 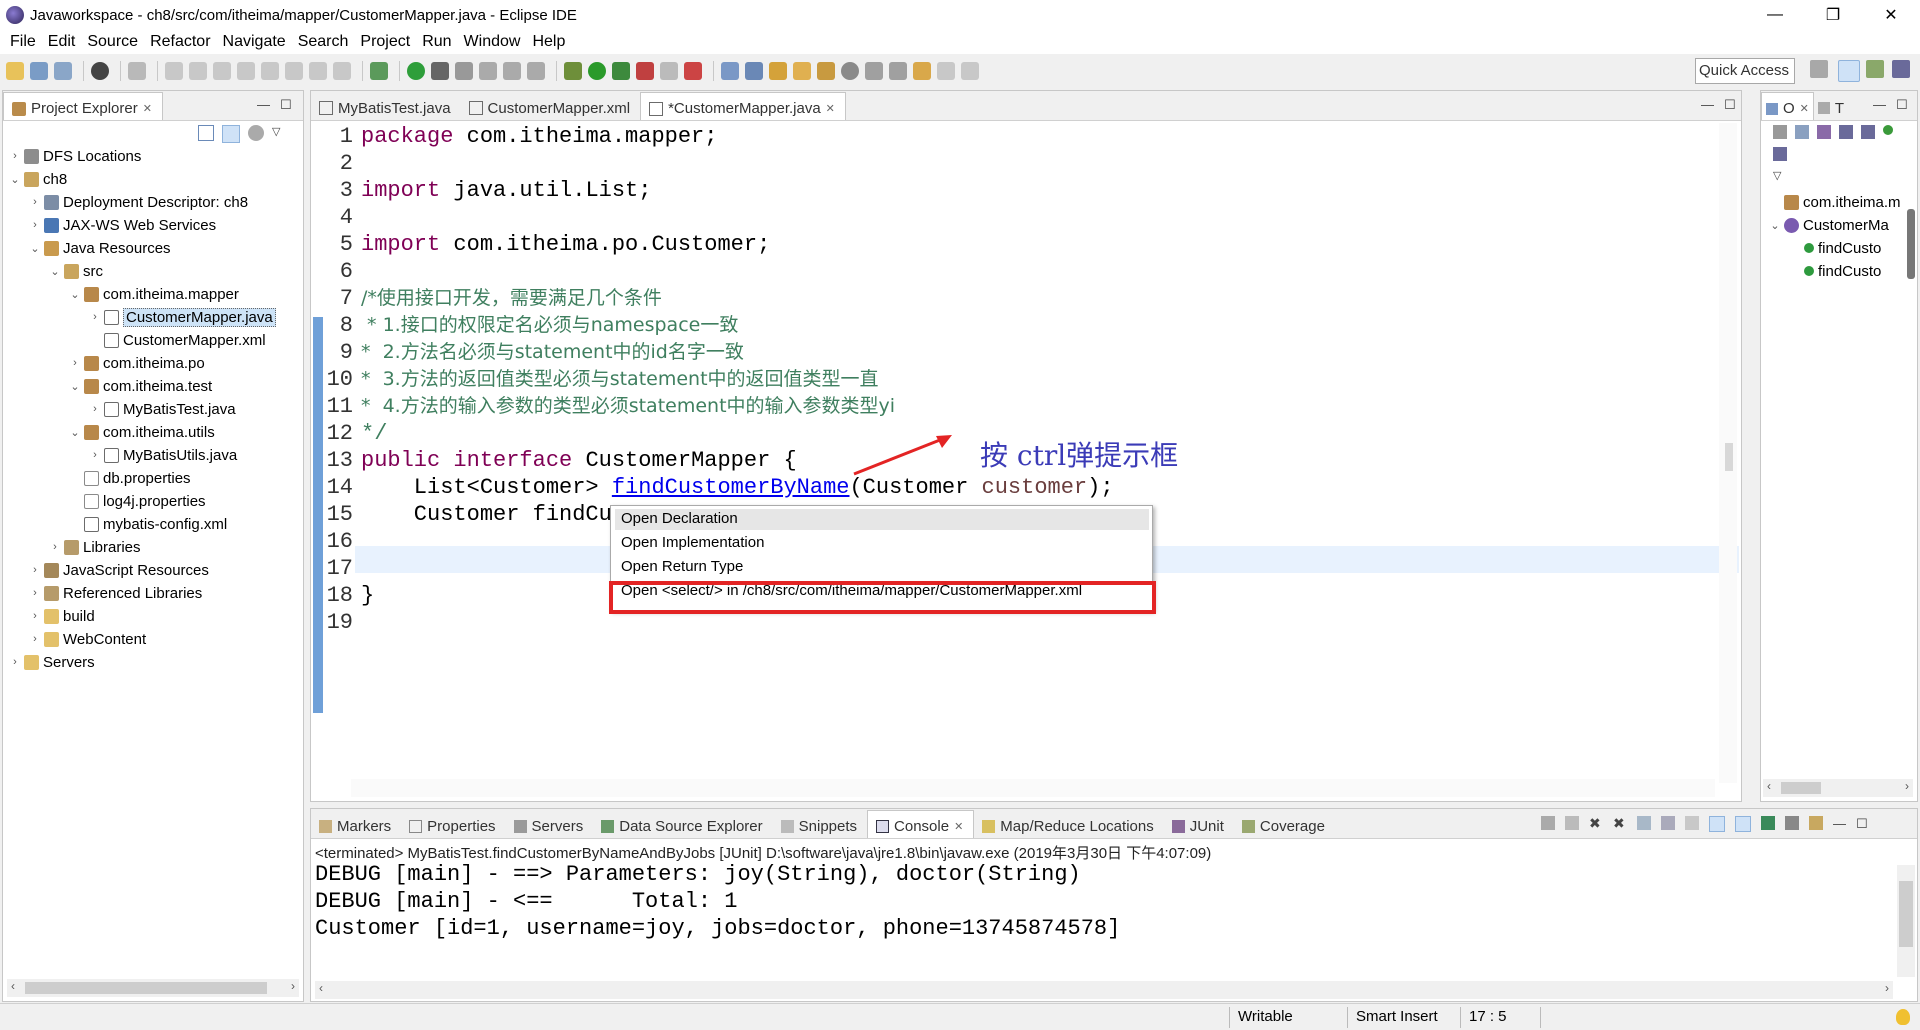 What do you see at coordinates (1835, 202) in the screenshot?
I see `outline-item-imports: com.itheima.m` at bounding box center [1835, 202].